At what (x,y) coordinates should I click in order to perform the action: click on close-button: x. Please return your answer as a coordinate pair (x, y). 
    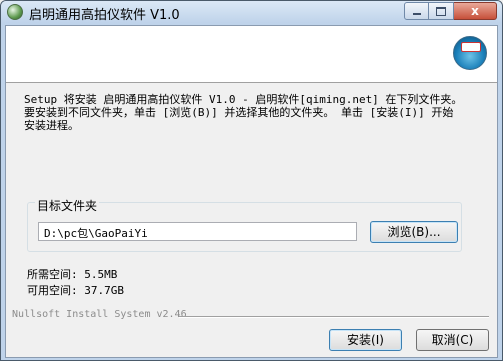
    Looking at the image, I should click on (475, 11).